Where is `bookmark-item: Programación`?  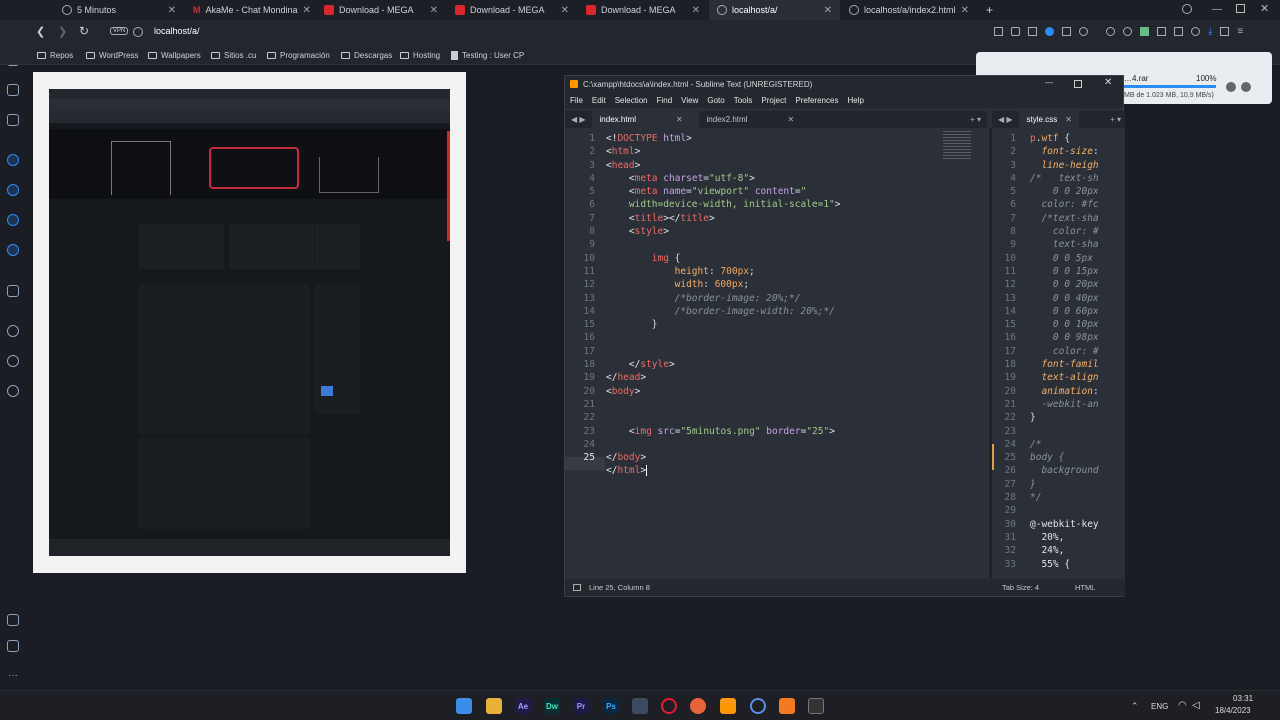 bookmark-item: Programación is located at coordinates (298, 55).